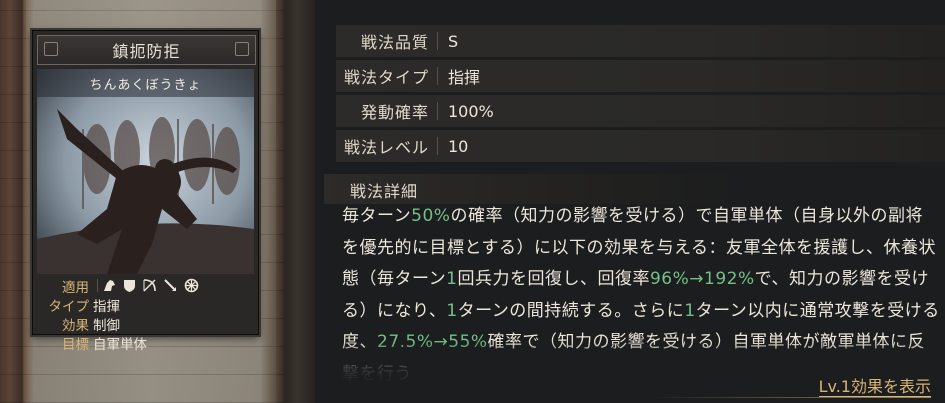  Describe the element at coordinates (640, 76) in the screenshot. I see `stat-row-type: 戦法タイプ 指揮` at that location.